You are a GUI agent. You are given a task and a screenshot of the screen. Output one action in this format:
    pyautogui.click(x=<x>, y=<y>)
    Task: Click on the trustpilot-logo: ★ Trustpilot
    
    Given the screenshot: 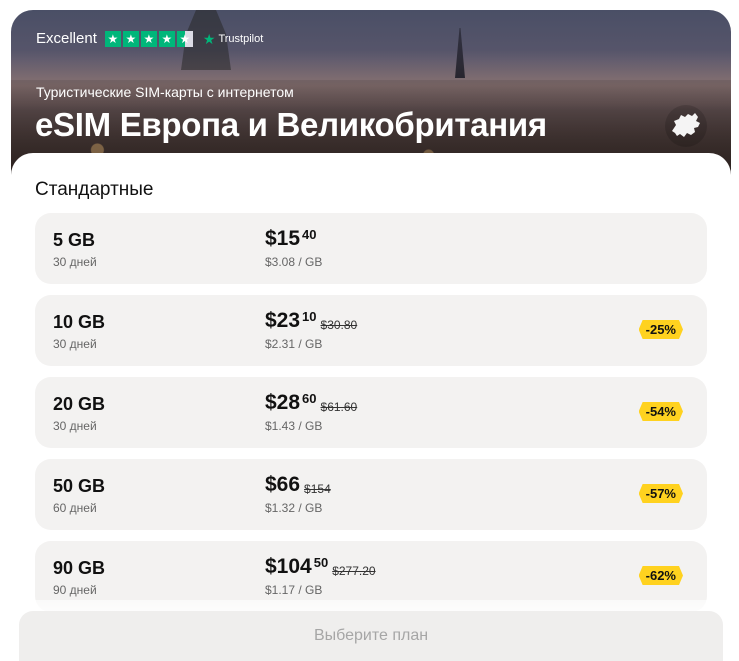 What is the action you would take?
    pyautogui.click(x=233, y=39)
    